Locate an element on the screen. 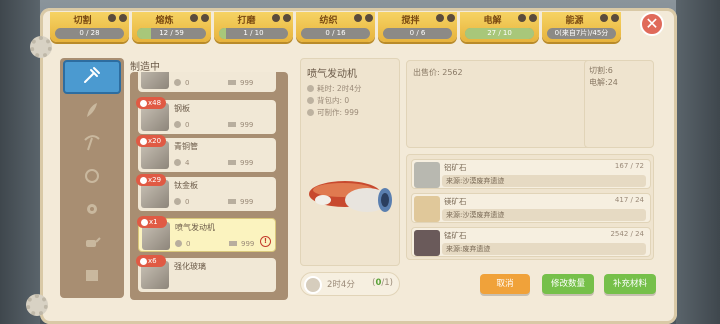 The width and height of the screenshot is (720, 324). tools-icon is located at coordinates (92, 77).